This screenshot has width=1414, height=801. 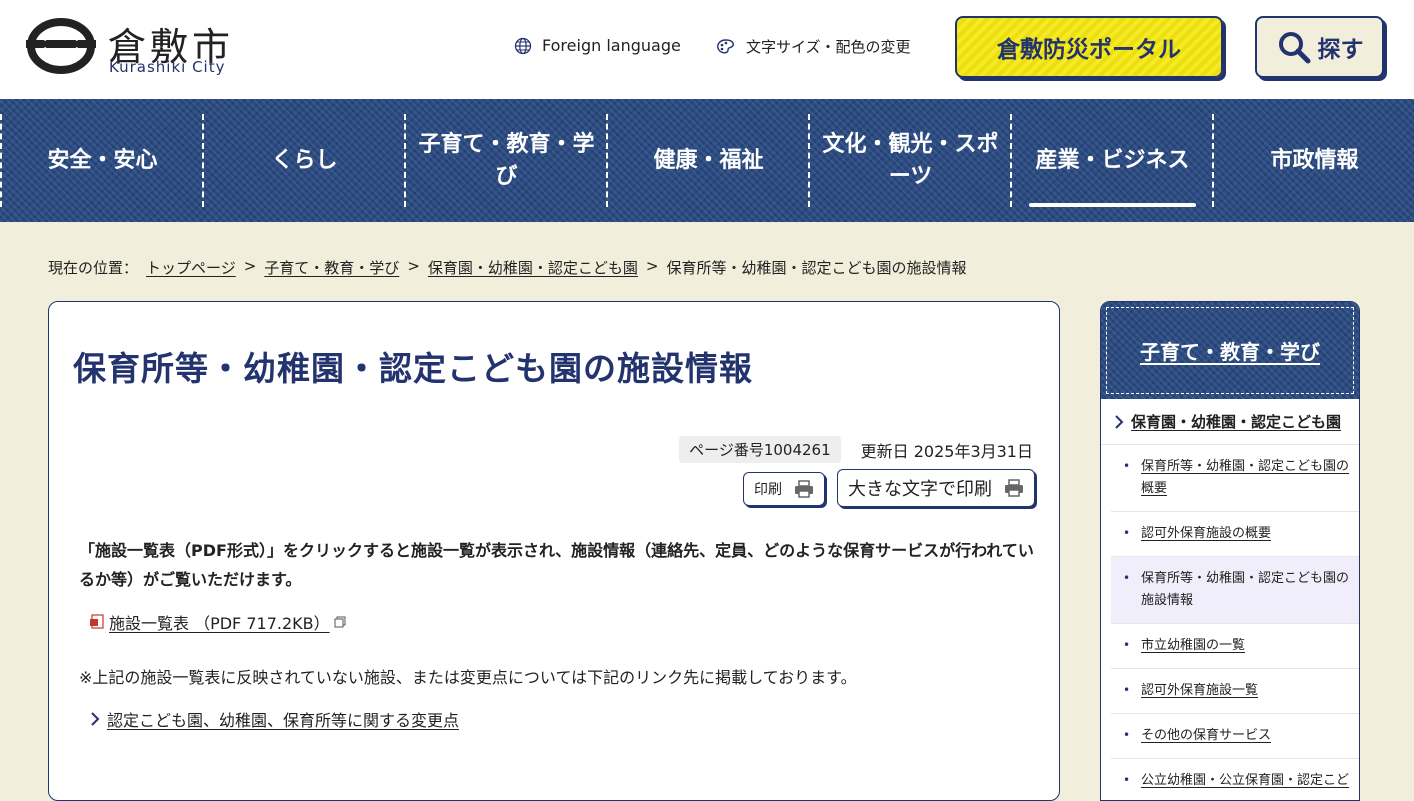 I want to click on sidebar-item-label: 保育所等・幼稚園・認定こども園の施設情報, so click(x=1245, y=589).